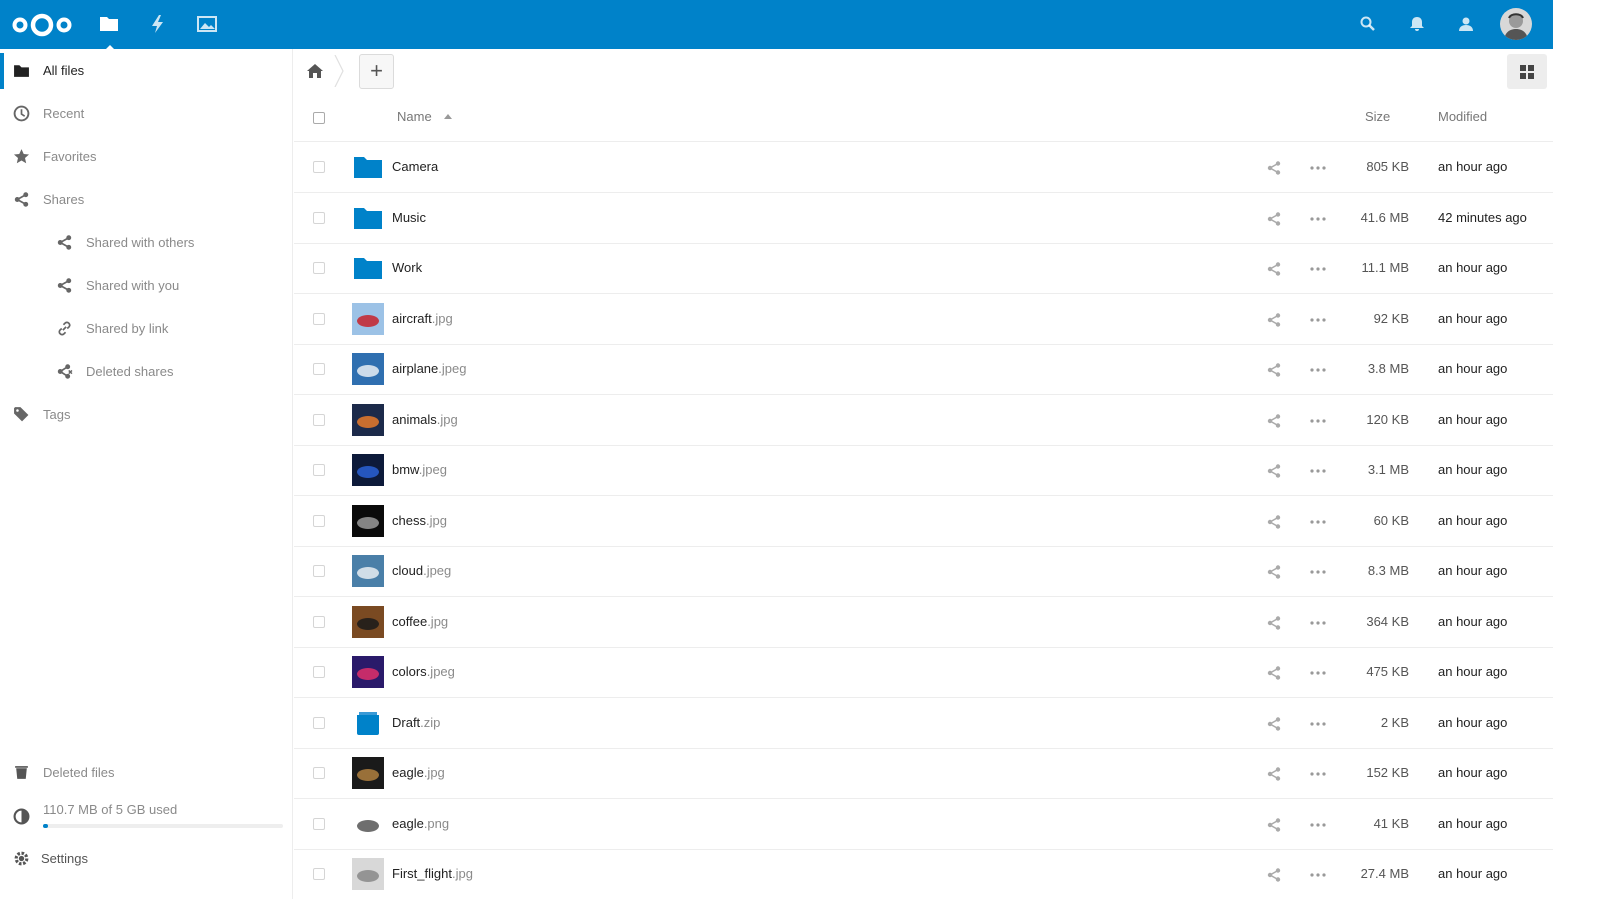 The width and height of the screenshot is (1600, 899). Describe the element at coordinates (414, 116) in the screenshot. I see `column-header-name: Name` at that location.